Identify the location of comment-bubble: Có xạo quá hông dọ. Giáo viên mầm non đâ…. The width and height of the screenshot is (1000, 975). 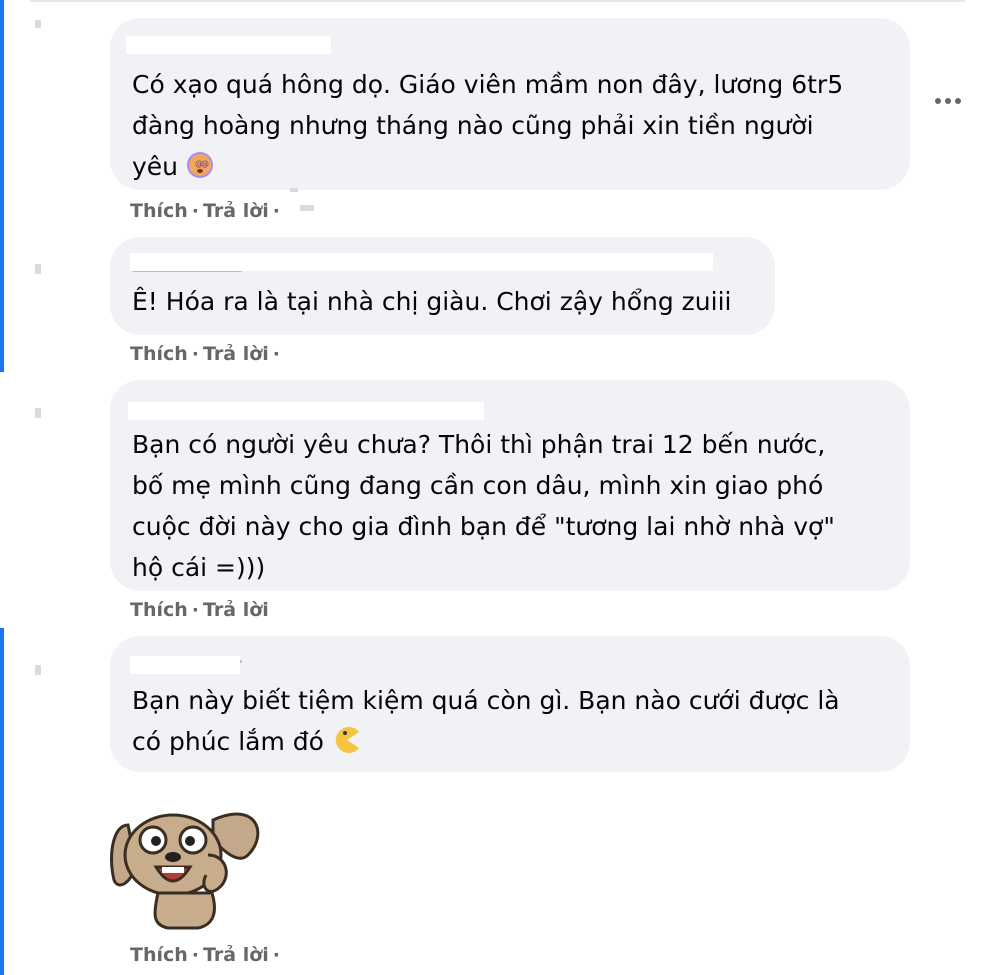
(510, 104).